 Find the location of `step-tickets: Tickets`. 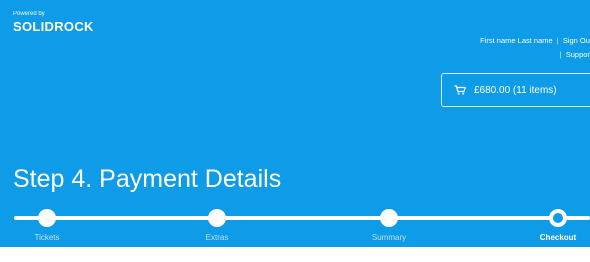

step-tickets: Tickets is located at coordinates (47, 225).